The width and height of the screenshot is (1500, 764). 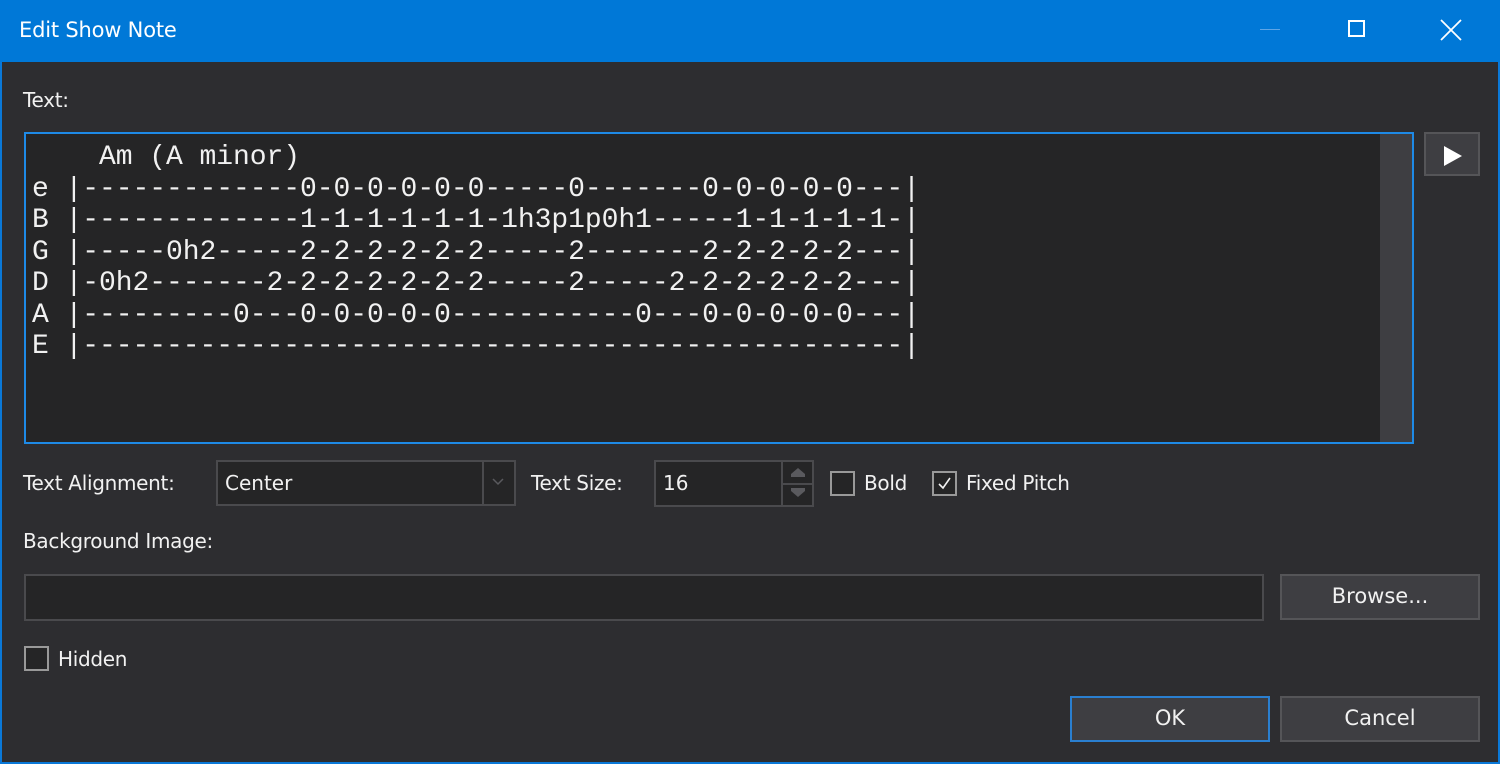 What do you see at coordinates (842, 483) in the screenshot?
I see `bold-checkbox` at bounding box center [842, 483].